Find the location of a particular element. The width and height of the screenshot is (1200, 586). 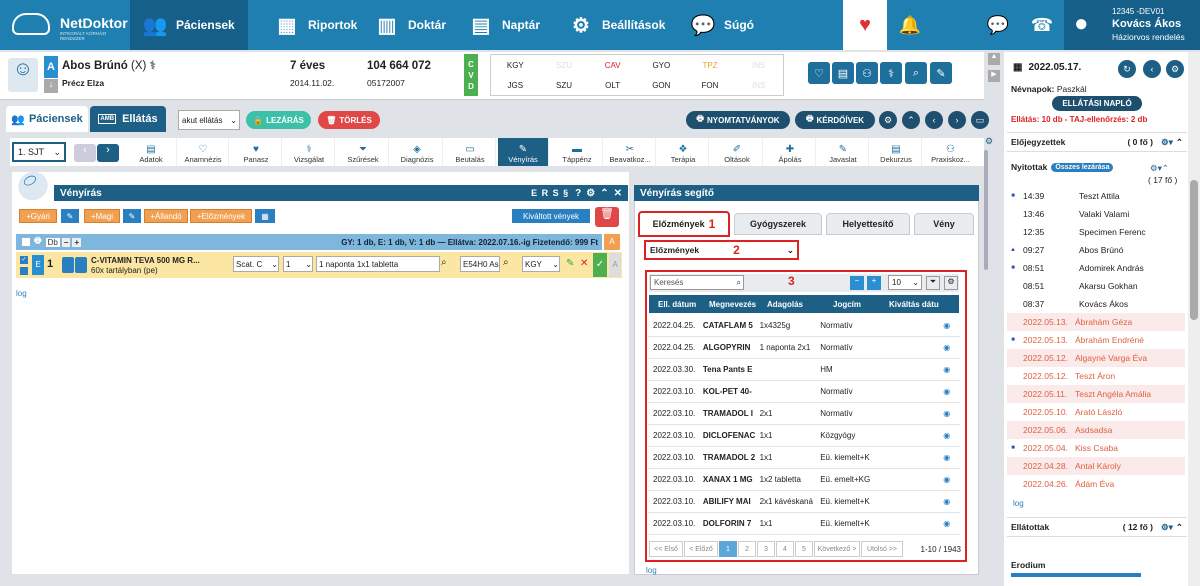

history-select: Előzmények 2 ⌄ is located at coordinates (721, 250).